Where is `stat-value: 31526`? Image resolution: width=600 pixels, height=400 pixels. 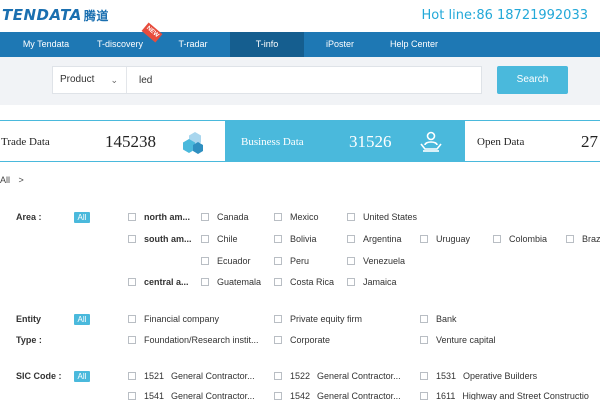 stat-value: 31526 is located at coordinates (370, 141).